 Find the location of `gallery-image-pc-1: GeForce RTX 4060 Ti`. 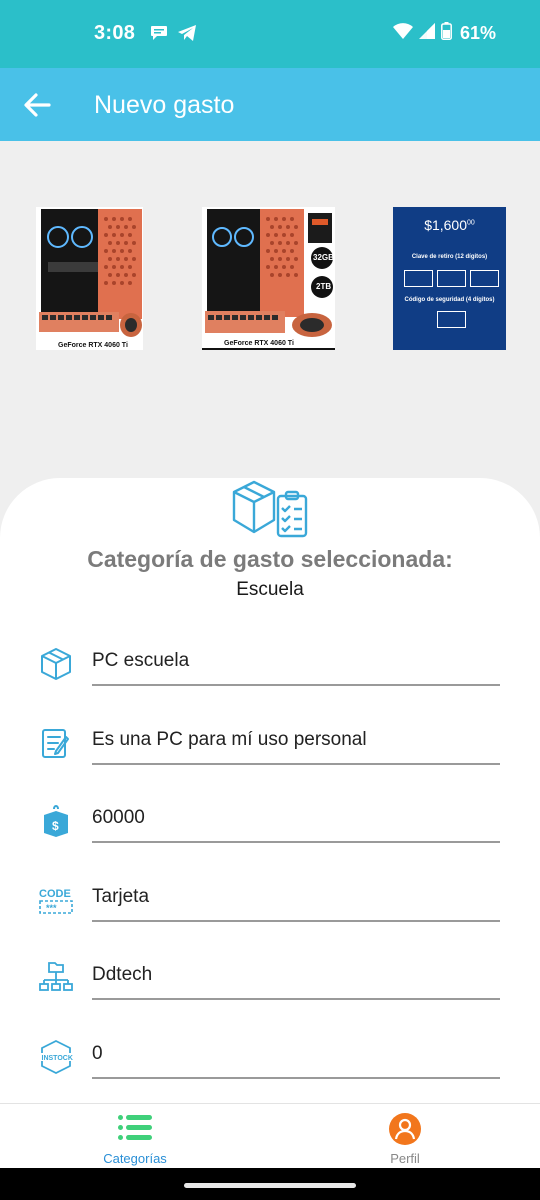

gallery-image-pc-1: GeForce RTX 4060 Ti is located at coordinates (89, 278).